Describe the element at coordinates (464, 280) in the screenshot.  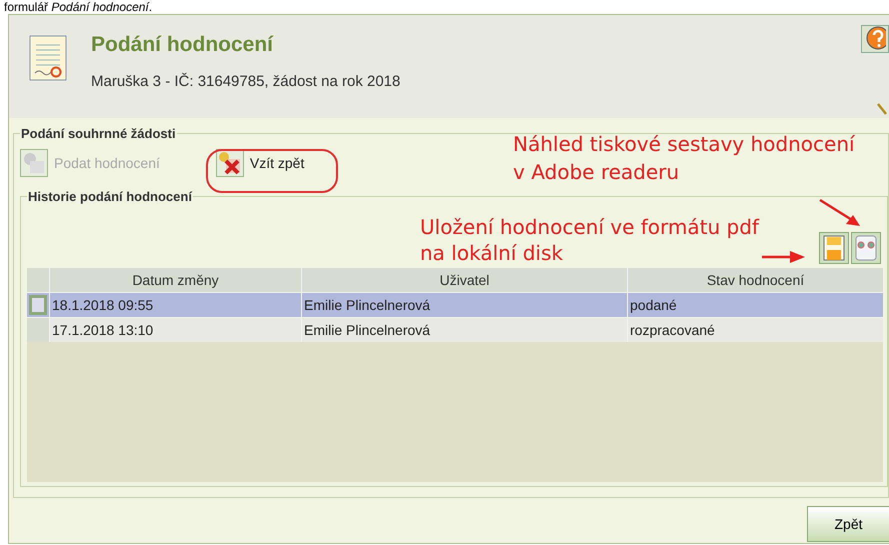
I see `column-header: Uživatel` at that location.